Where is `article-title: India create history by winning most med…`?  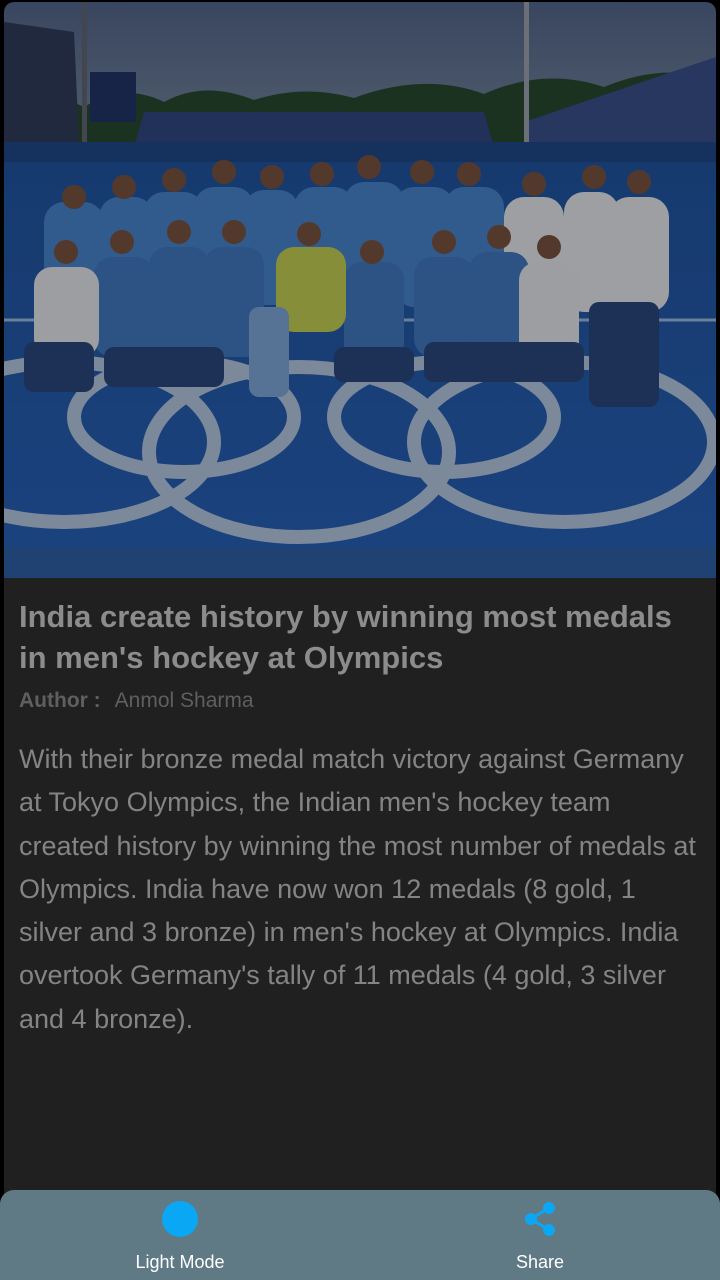
article-title: India create history by winning most med… is located at coordinates (345, 637).